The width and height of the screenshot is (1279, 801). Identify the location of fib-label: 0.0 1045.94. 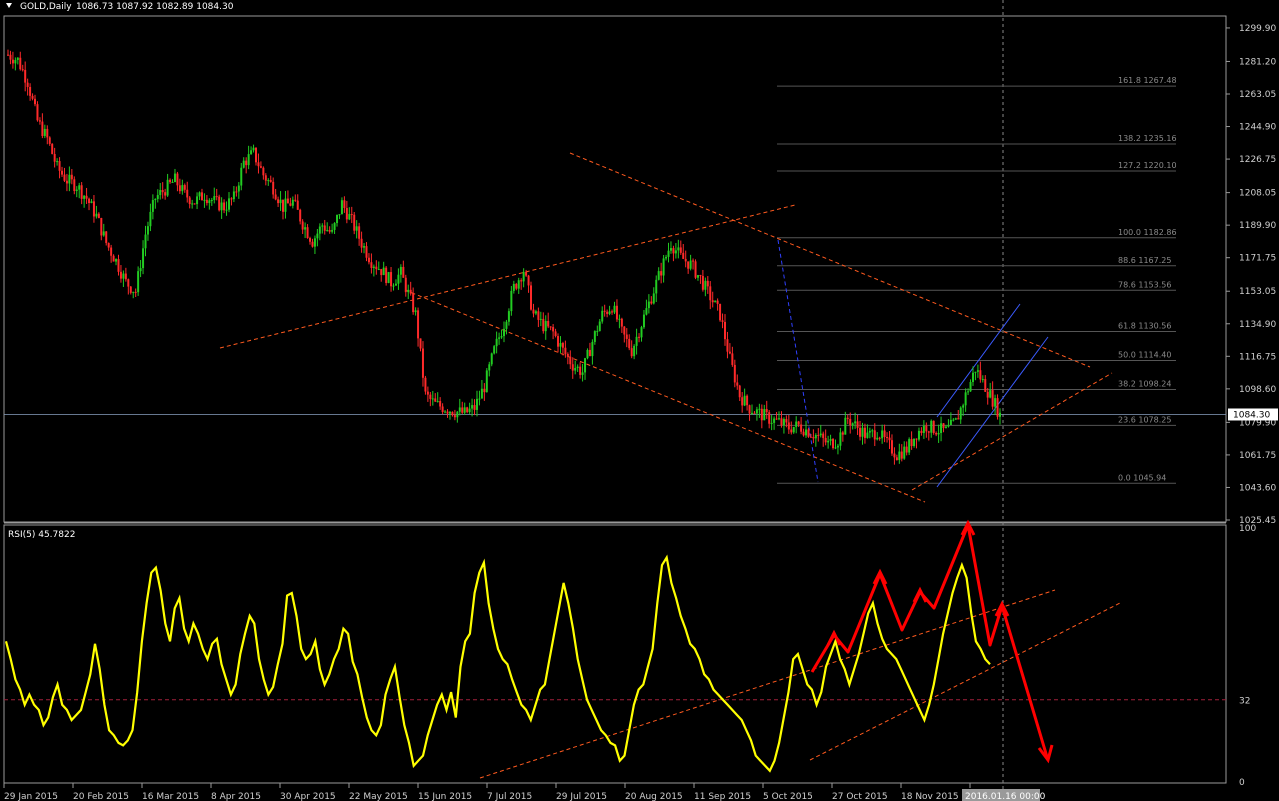
(1142, 477).